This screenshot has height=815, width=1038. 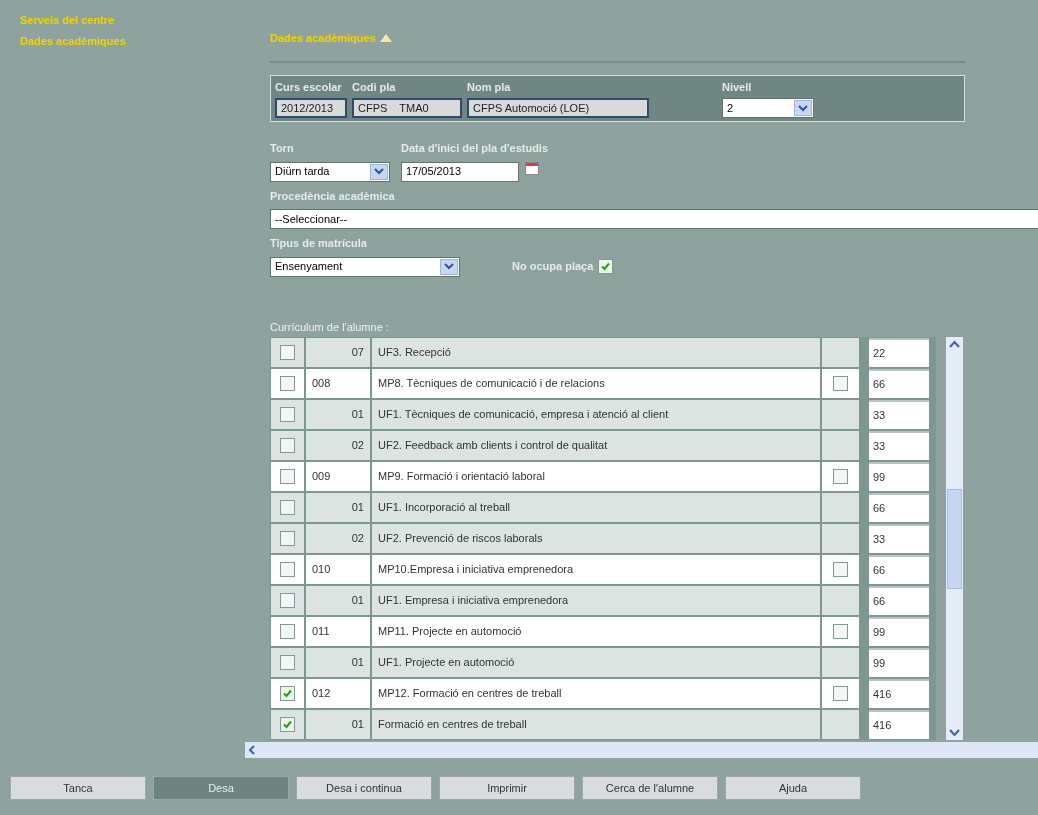 What do you see at coordinates (596, 600) in the screenshot?
I see `name-cell: UF1. Empresa i iniciativa emprenedora` at bounding box center [596, 600].